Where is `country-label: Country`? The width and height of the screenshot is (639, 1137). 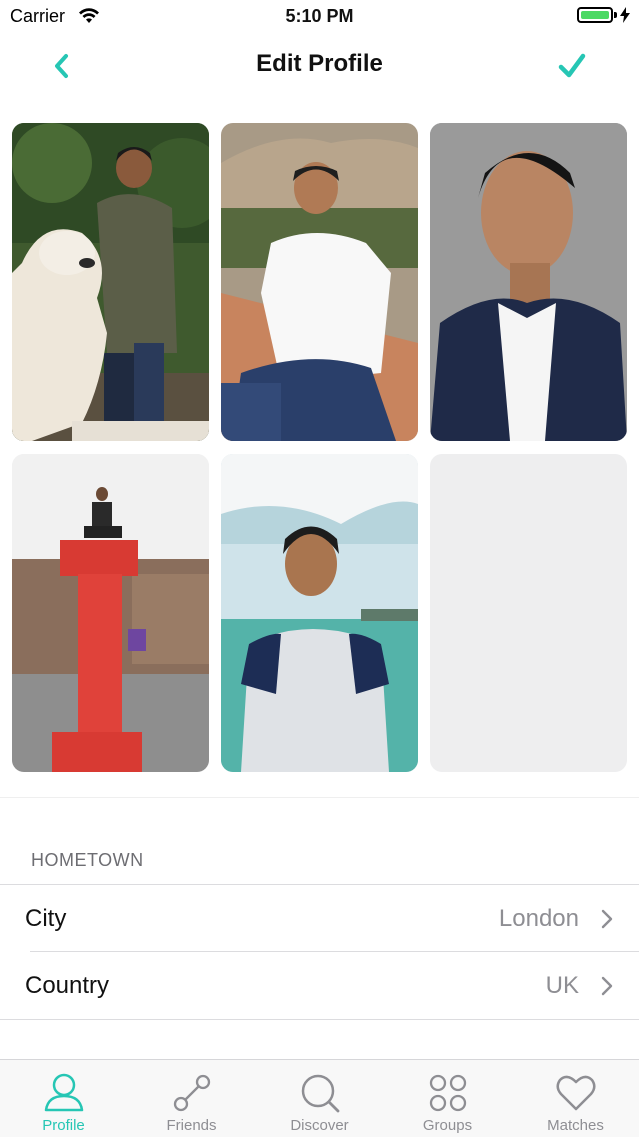
country-label: Country is located at coordinates (67, 985).